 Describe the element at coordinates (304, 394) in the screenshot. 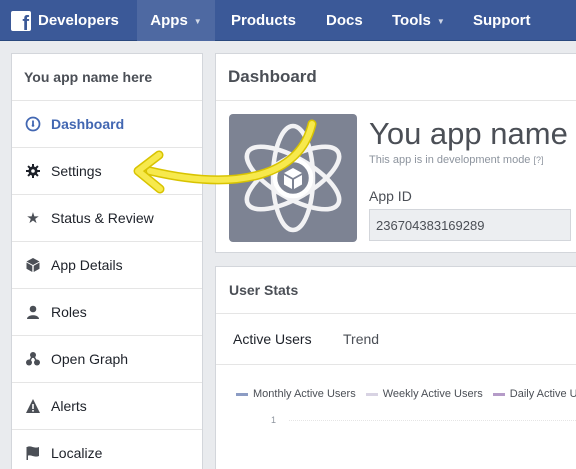

I see `legend-label: Monthly Active Users` at that location.